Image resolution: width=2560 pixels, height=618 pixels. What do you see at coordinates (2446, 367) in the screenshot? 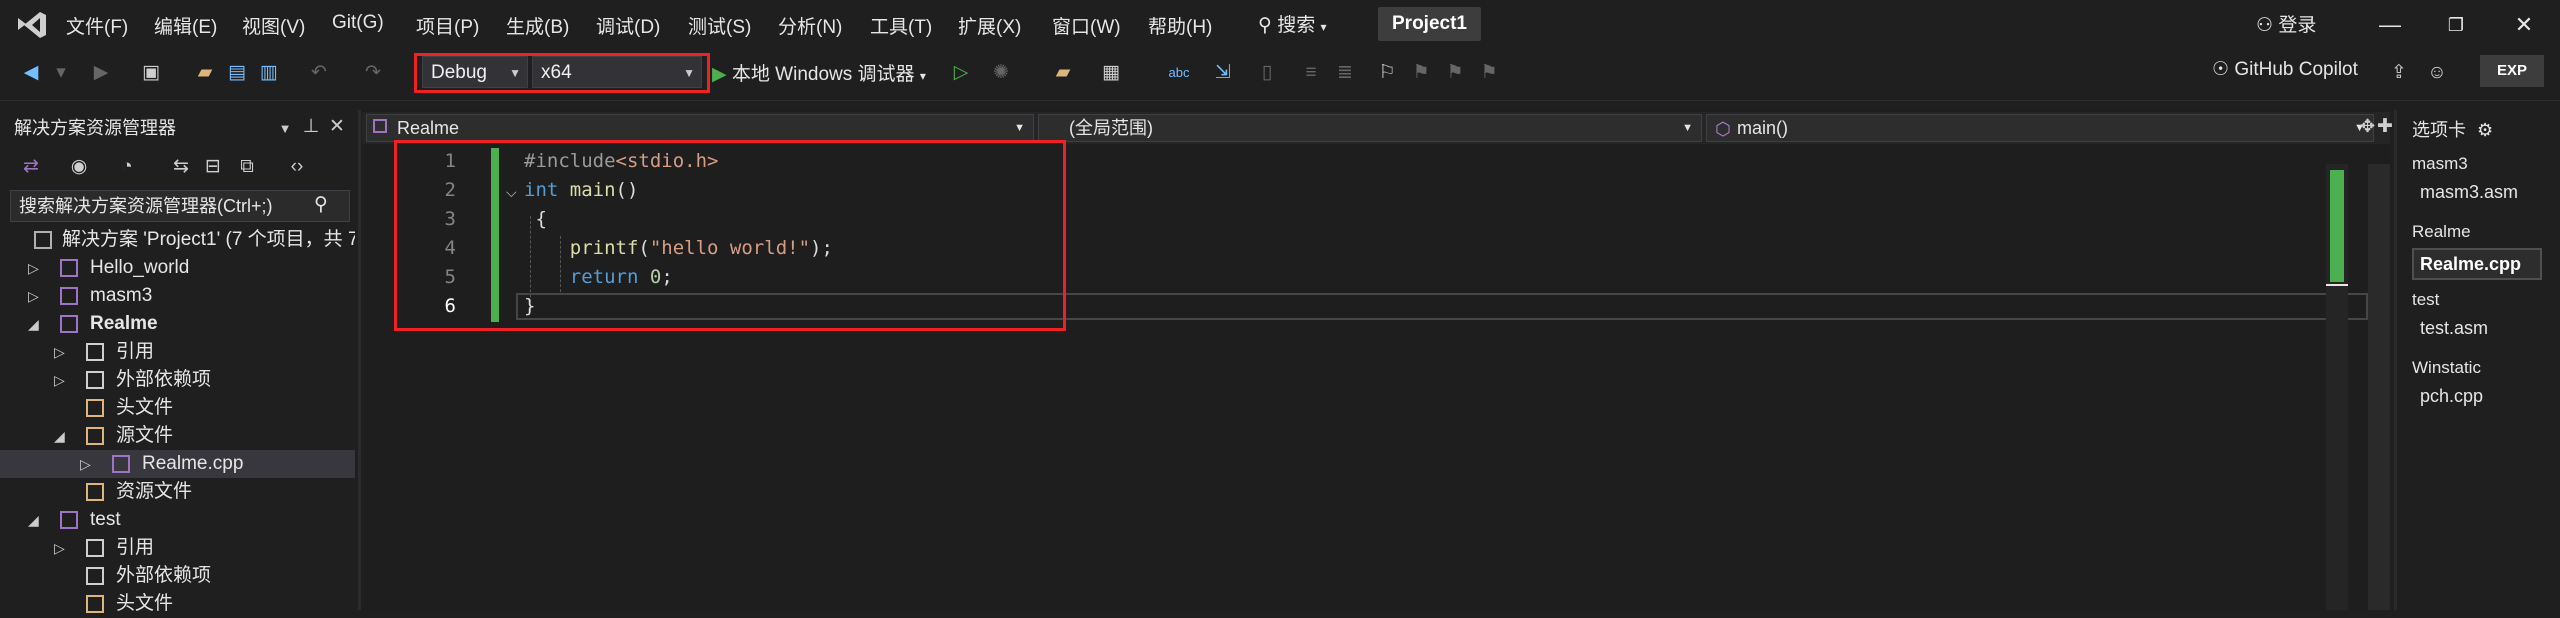
I see `tab-group-header: Winstatic` at bounding box center [2446, 367].